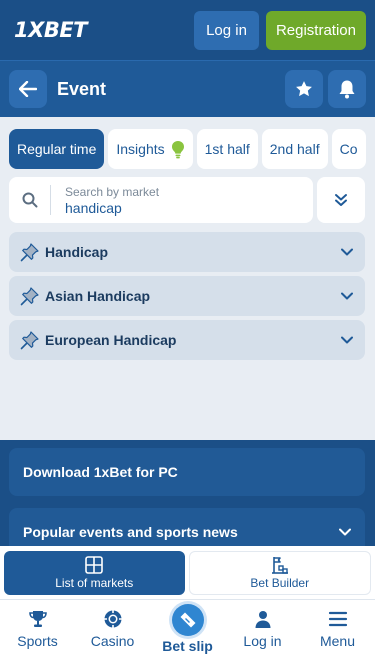 The width and height of the screenshot is (375, 666). Describe the element at coordinates (187, 88) in the screenshot. I see `event-bar: Event` at that location.